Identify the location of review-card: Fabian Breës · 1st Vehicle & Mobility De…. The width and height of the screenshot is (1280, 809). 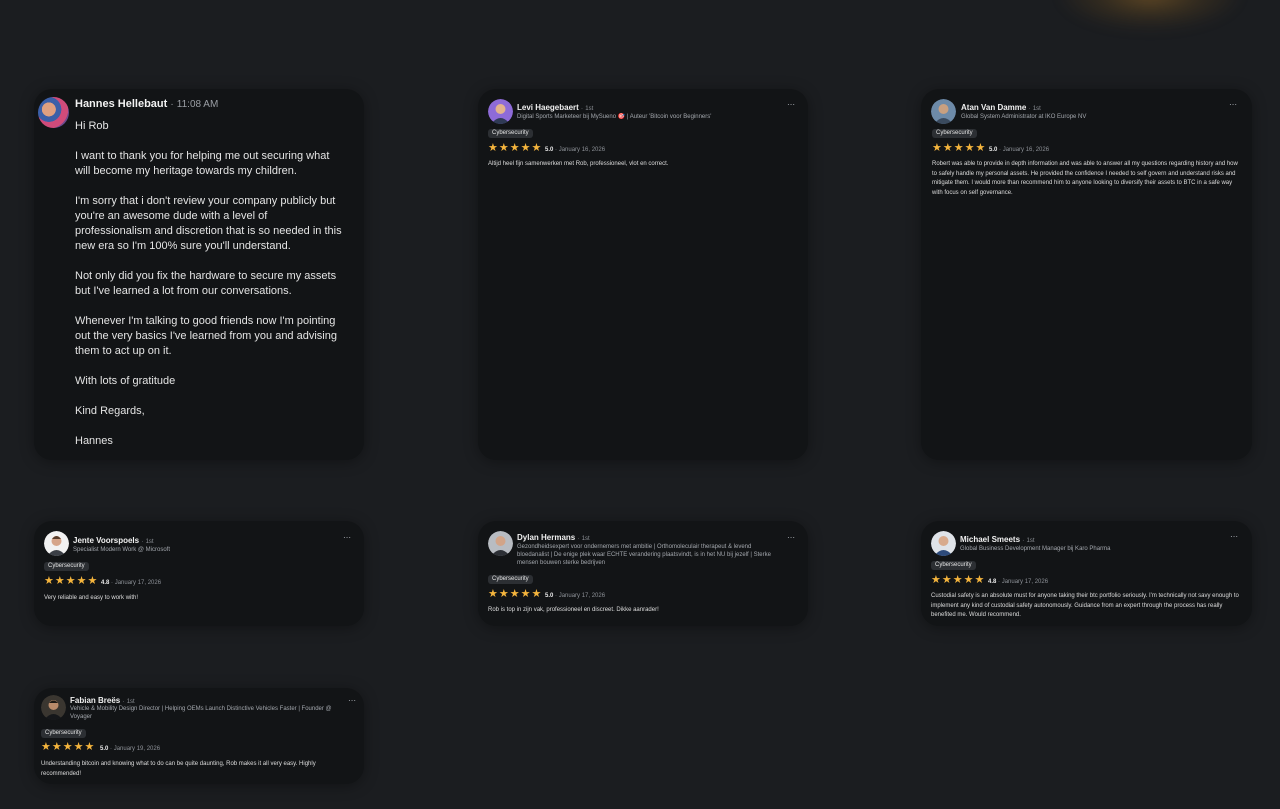
(199, 736).